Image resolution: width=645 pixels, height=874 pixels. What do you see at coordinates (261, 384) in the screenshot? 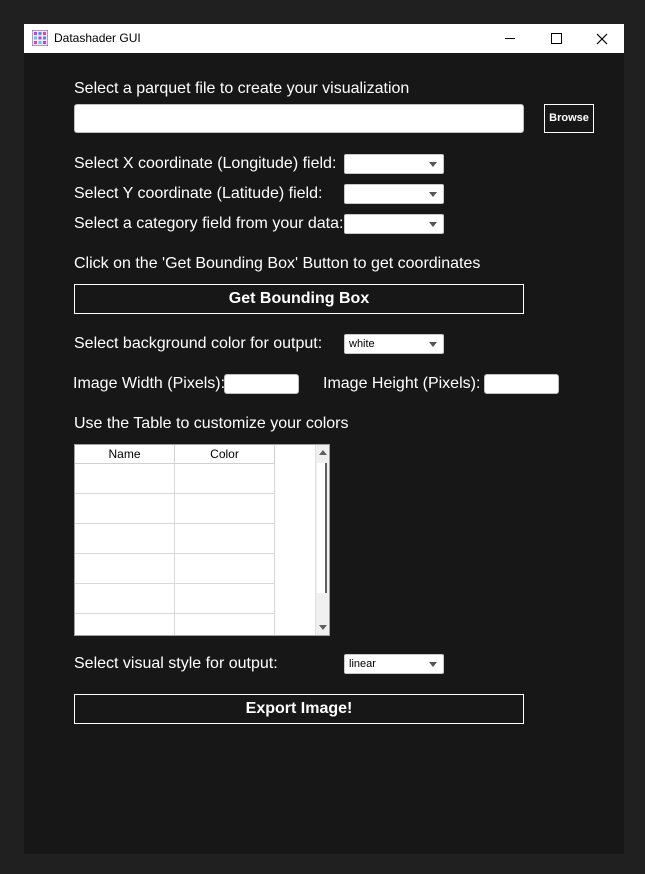
I see `image-width-input` at bounding box center [261, 384].